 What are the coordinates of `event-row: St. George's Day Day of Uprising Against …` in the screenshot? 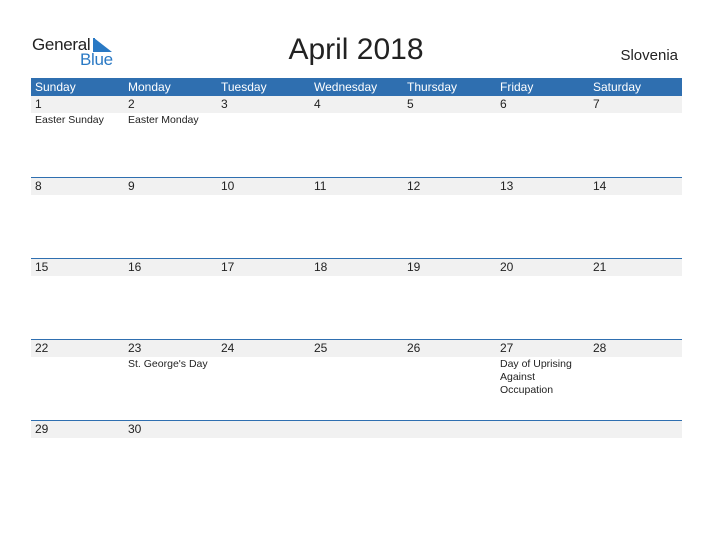 It's located at (356, 377).